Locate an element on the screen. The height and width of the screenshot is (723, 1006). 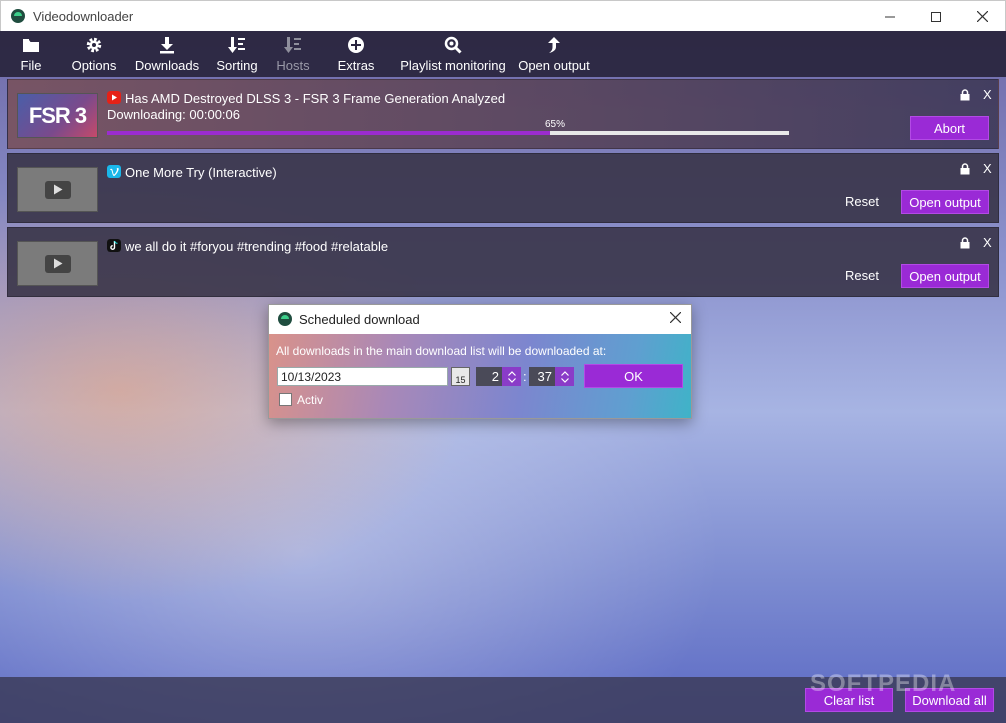
abort-button: Abort is located at coordinates (949, 128).